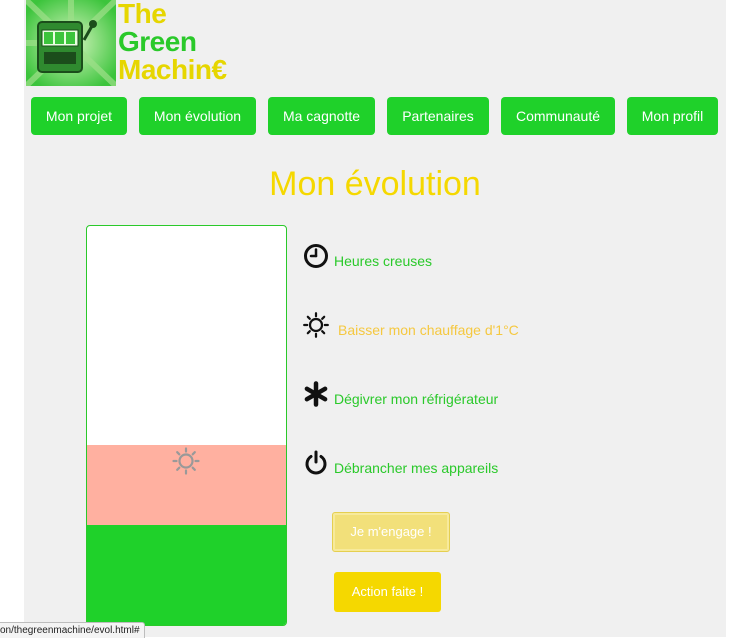 Image resolution: width=750 pixels, height=638 pixels. I want to click on nav-ma-cagnotte: Ma cagnotte, so click(321, 116).